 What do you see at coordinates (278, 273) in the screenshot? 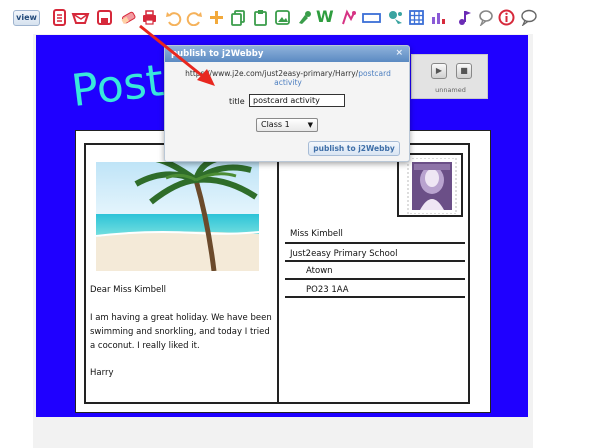
I see `postcard-divider` at bounding box center [278, 273].